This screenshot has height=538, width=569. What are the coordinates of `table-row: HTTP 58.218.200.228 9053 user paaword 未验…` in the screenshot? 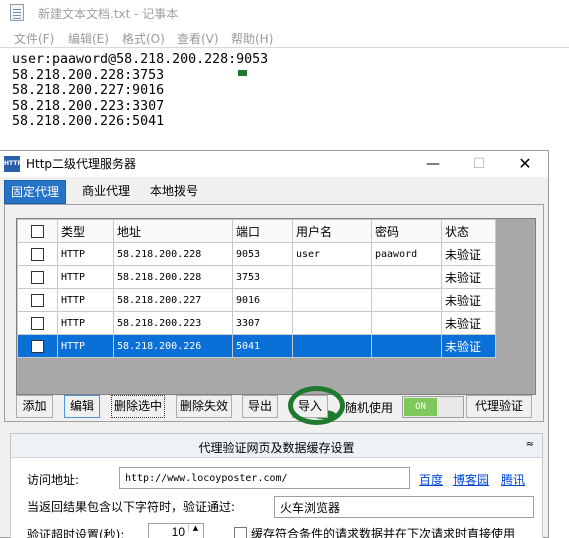 It's located at (256, 254).